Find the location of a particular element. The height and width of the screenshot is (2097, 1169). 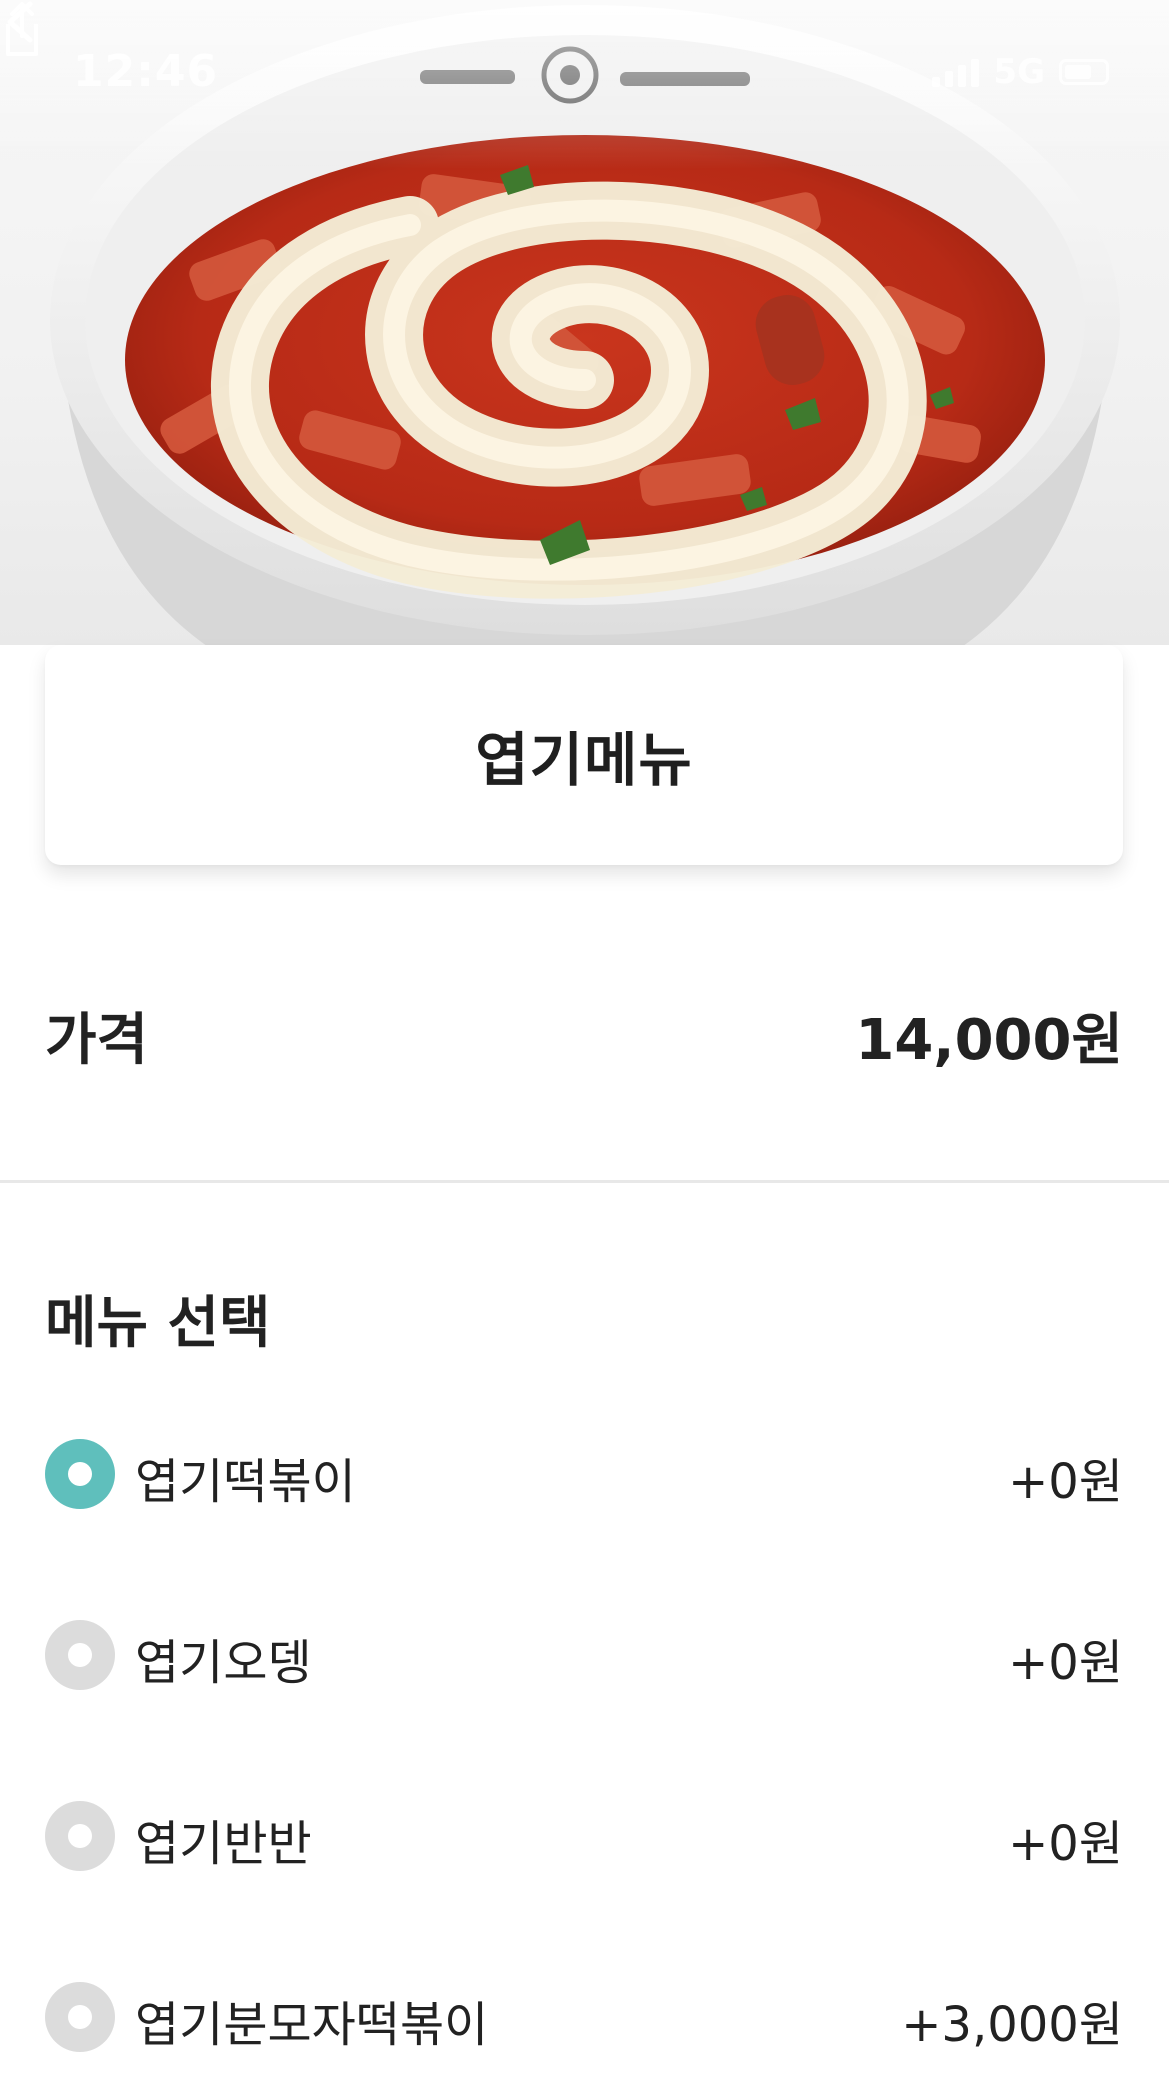

battery-icon is located at coordinates (1084, 72).